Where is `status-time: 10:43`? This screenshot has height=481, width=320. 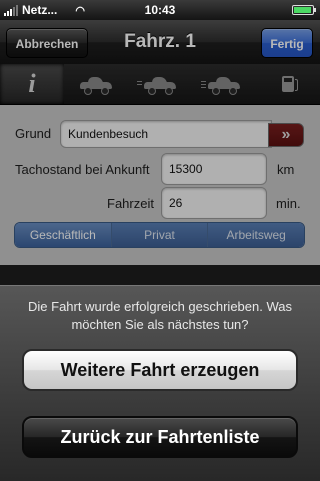 status-time: 10:43 is located at coordinates (160, 10).